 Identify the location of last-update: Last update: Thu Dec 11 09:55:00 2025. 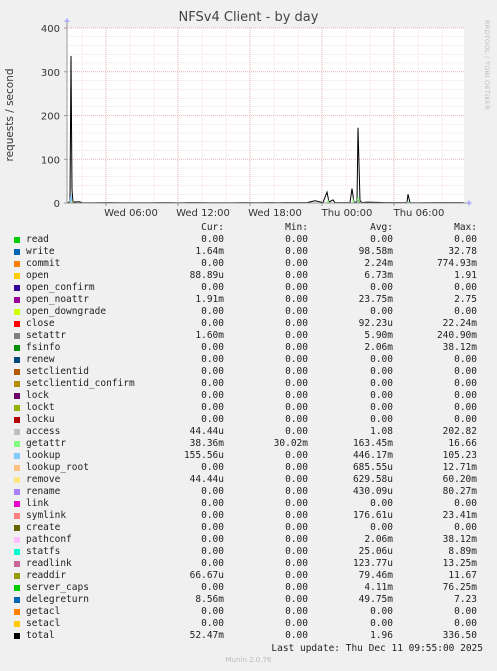
(377, 648).